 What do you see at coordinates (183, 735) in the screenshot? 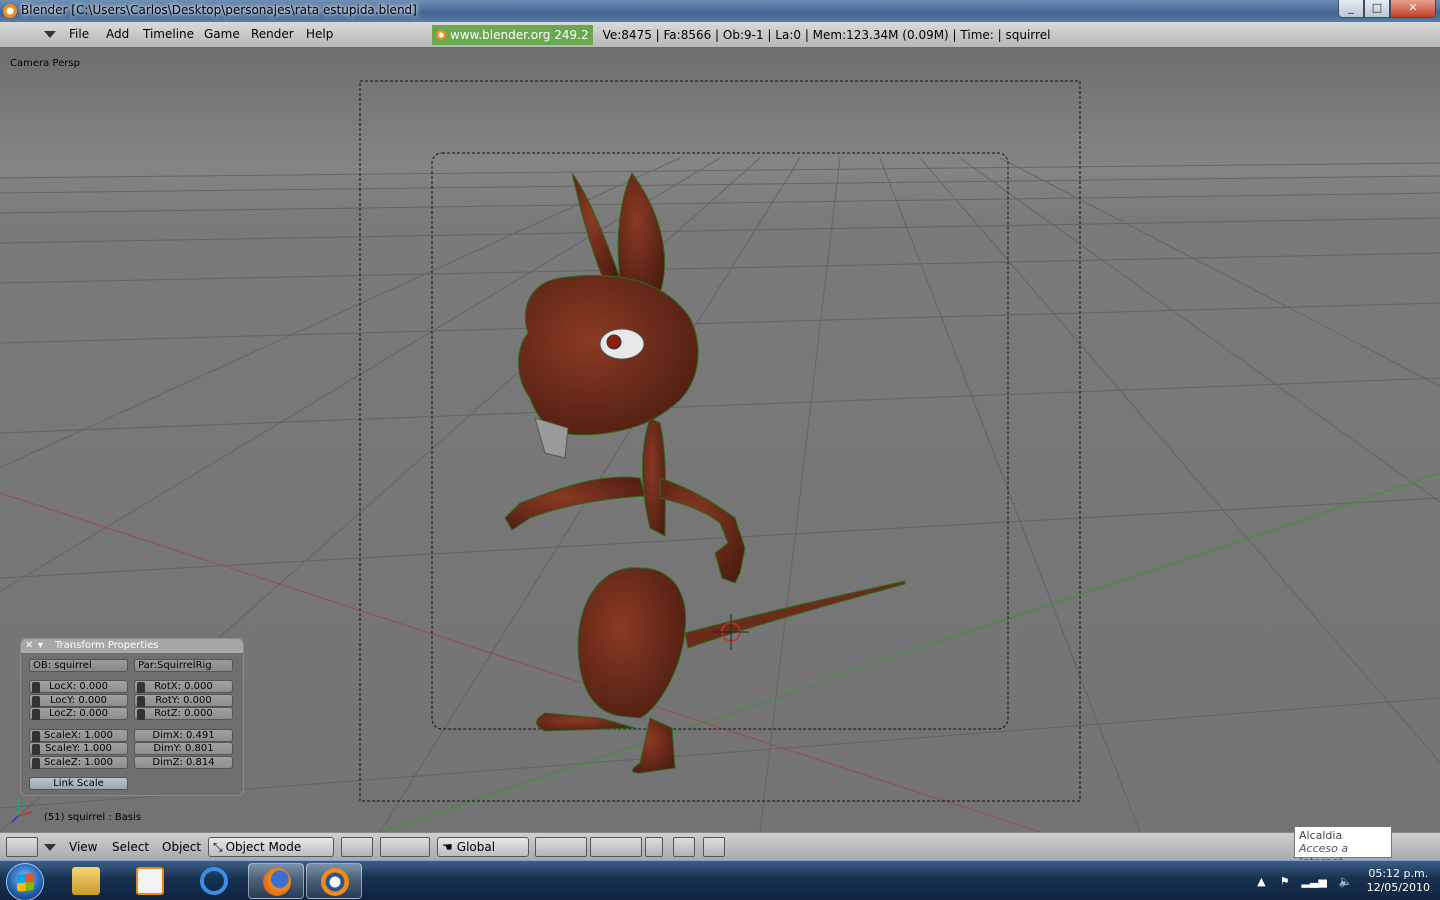
I see `dimx-field: DimX: 0.491` at bounding box center [183, 735].